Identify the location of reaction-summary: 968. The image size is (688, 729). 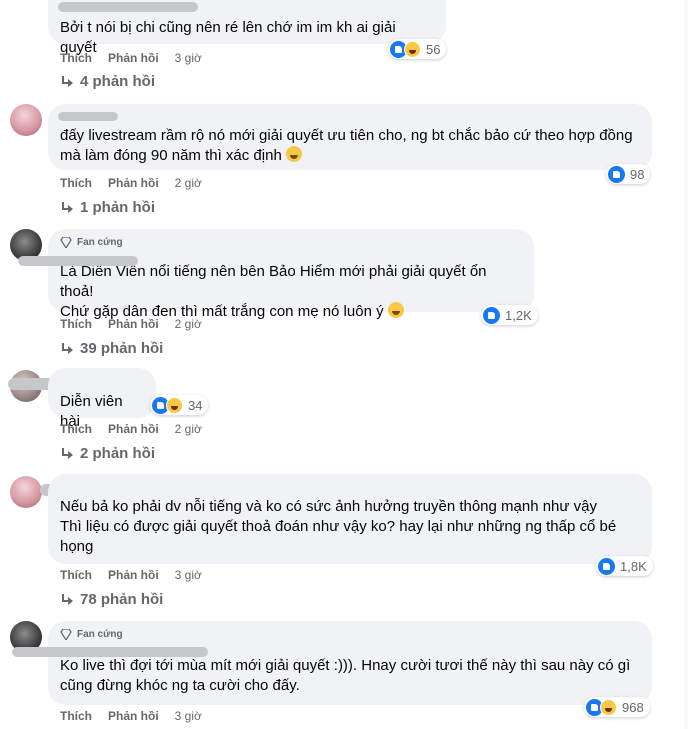
(617, 707).